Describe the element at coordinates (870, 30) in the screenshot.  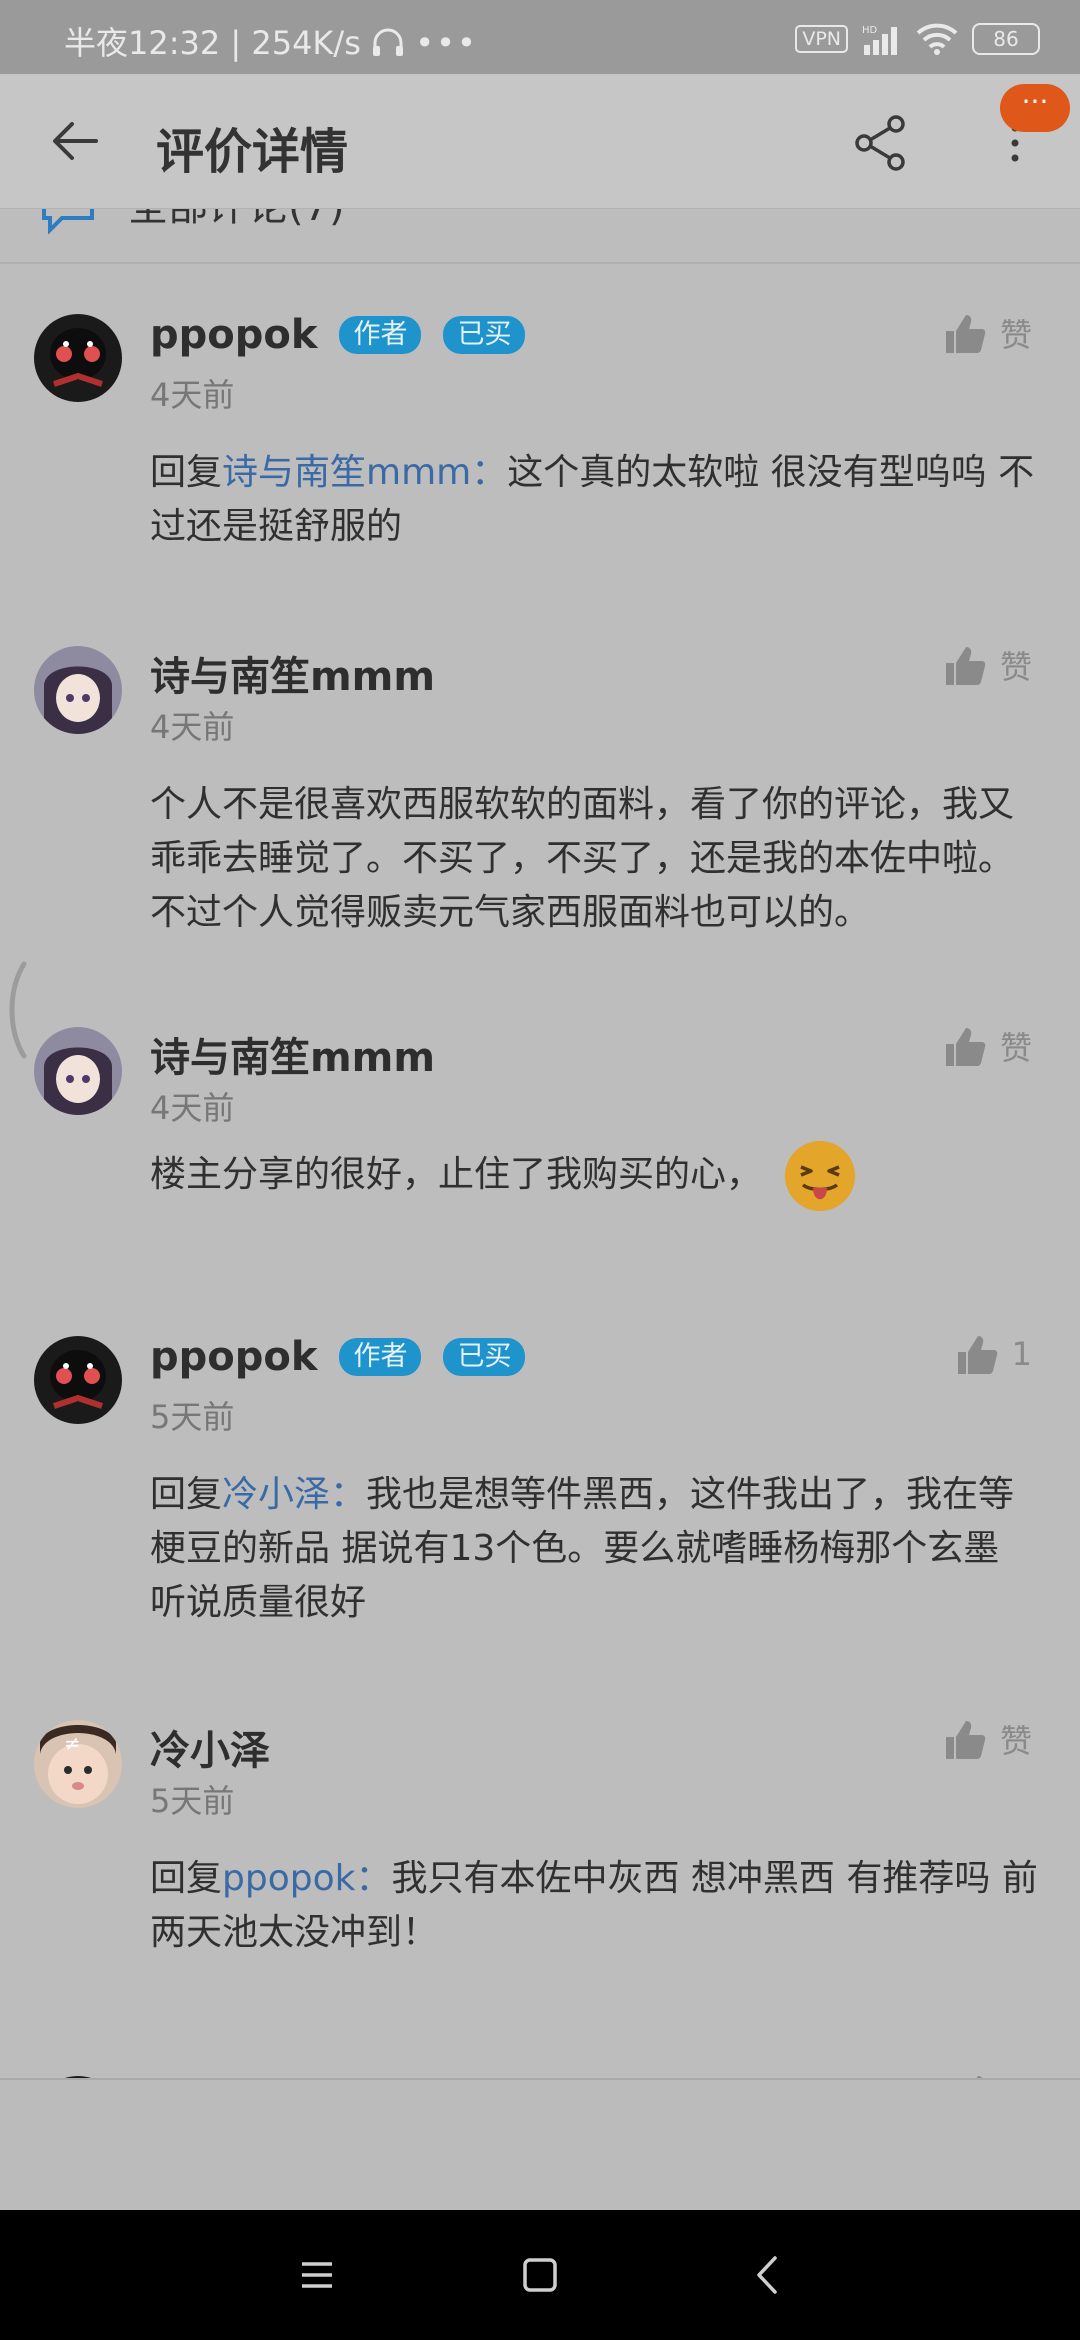
I see `svg-text: HD` at that location.